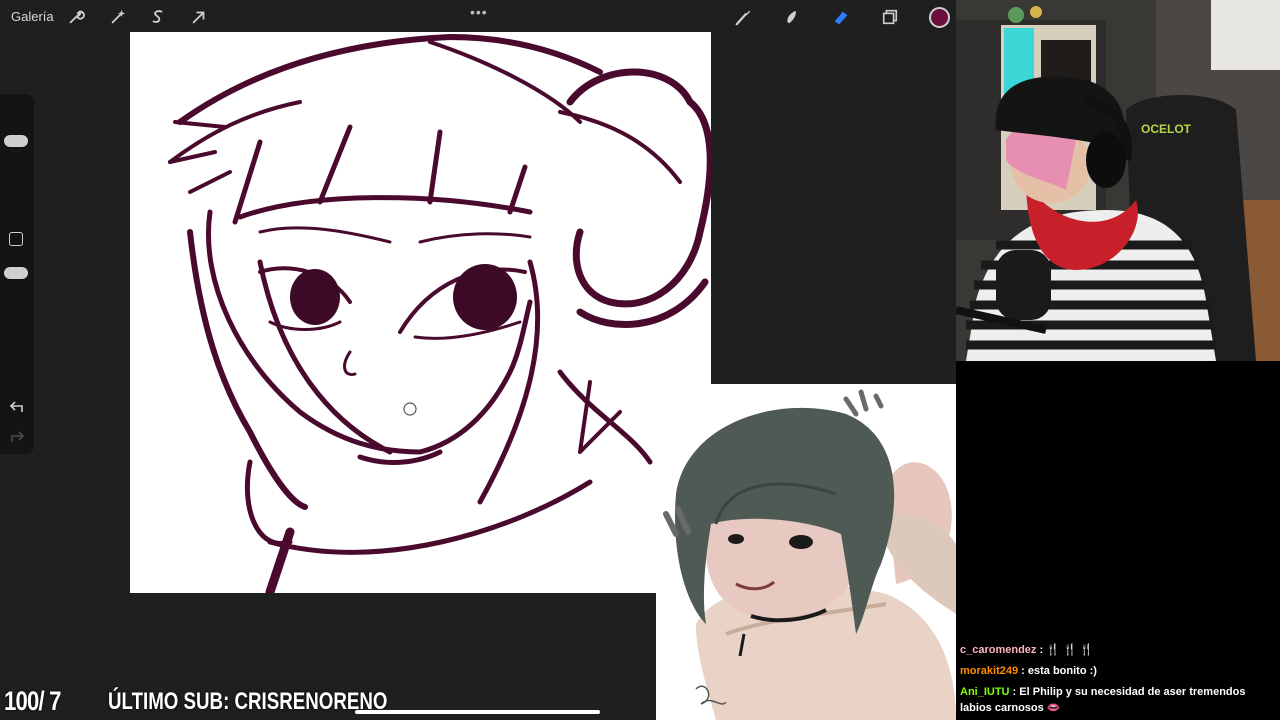  What do you see at coordinates (248, 701) in the screenshot?
I see `last-subscriber-label: ÚLTIMO SUB: CRISRENORENO` at bounding box center [248, 701].